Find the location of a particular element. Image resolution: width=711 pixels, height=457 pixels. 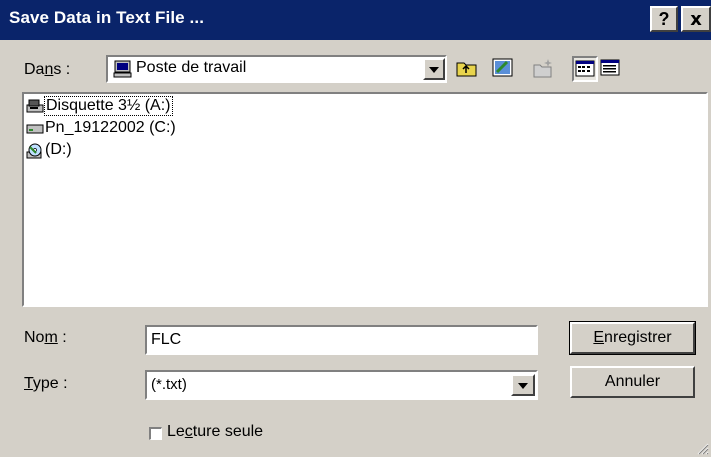

location-combo: Poste de travail is located at coordinates (276, 69).